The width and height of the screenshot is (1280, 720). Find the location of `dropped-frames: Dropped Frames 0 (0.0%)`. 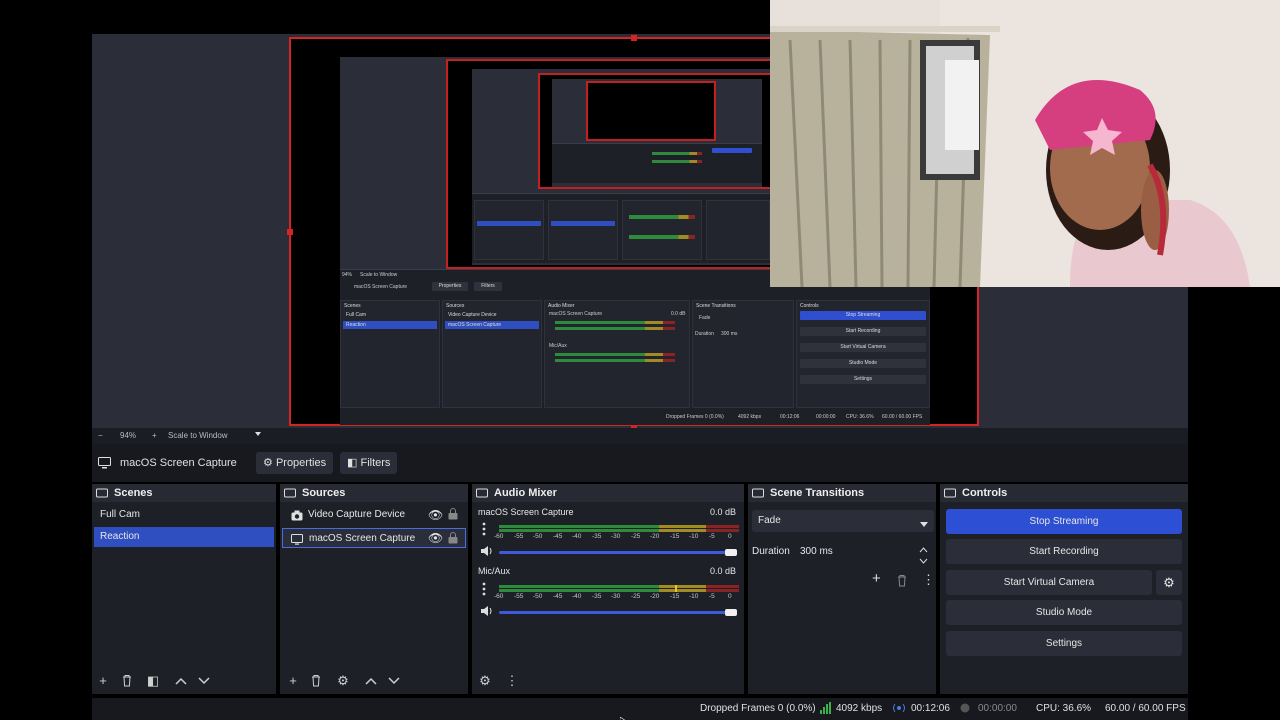

dropped-frames: Dropped Frames 0 (0.0%) is located at coordinates (758, 708).